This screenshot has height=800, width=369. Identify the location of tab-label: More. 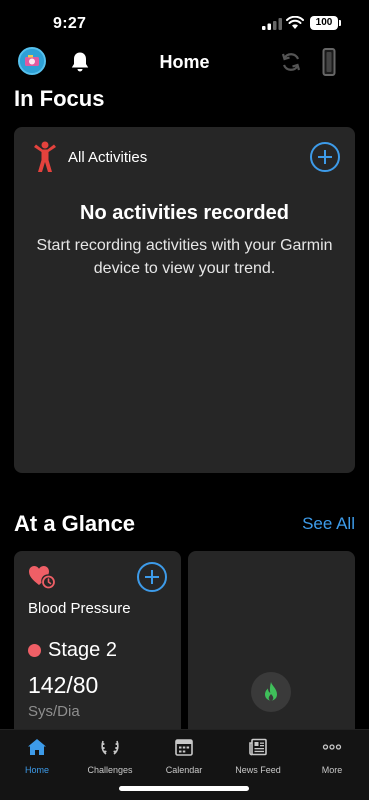
(332, 770).